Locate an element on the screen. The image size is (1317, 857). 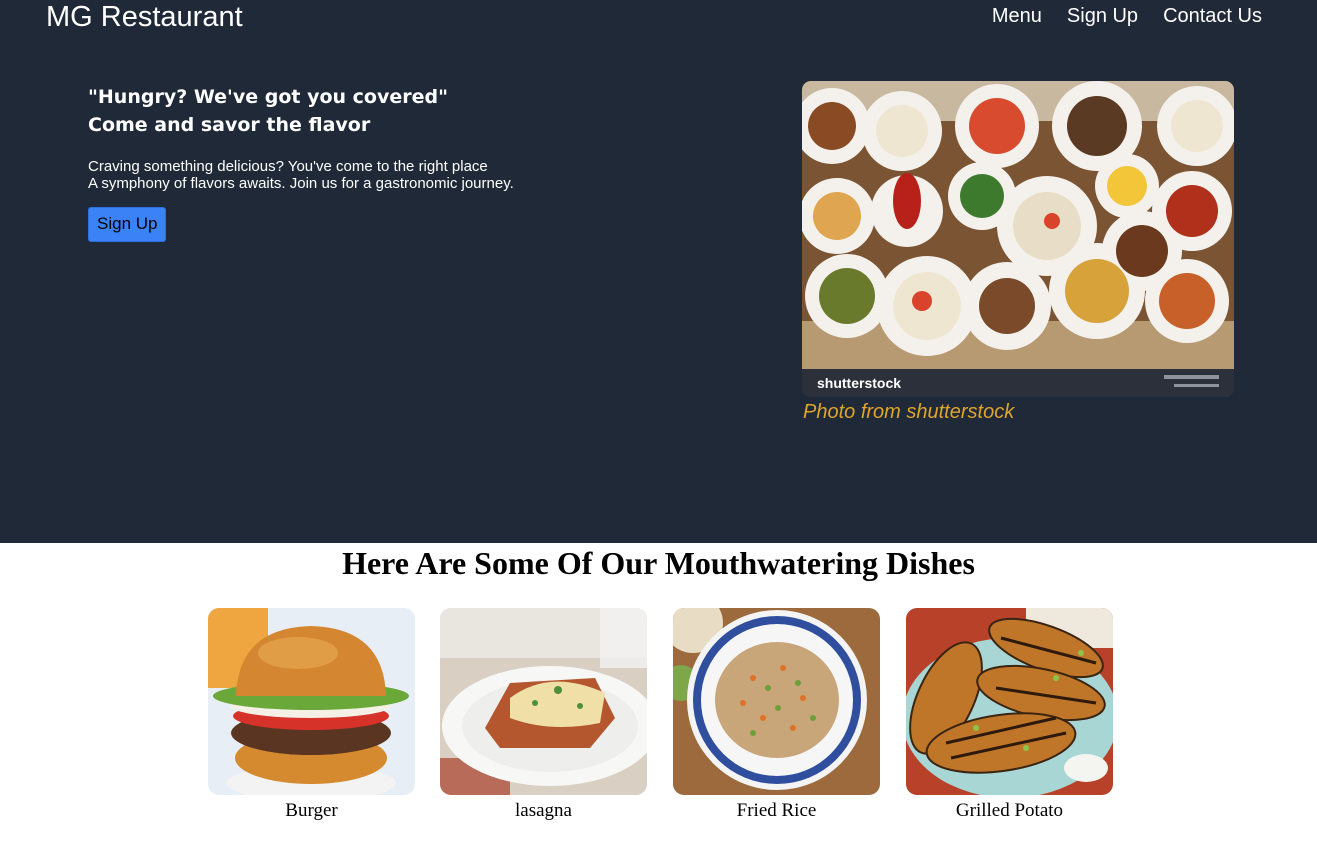
dish-caption: Grilled Potato is located at coordinates (1009, 810).